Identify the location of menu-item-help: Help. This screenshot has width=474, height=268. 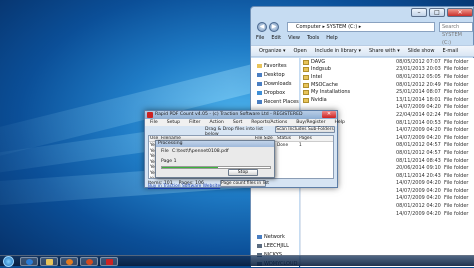
(331, 39).